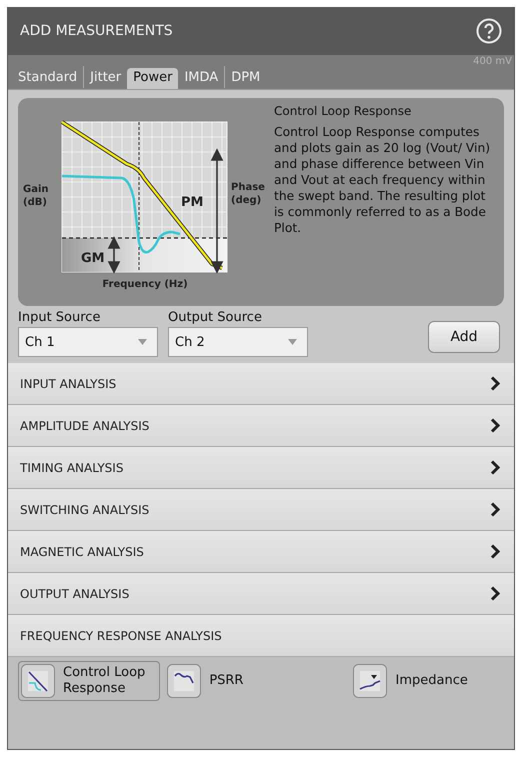 The image size is (522, 765). I want to click on tab: Power, so click(152, 78).